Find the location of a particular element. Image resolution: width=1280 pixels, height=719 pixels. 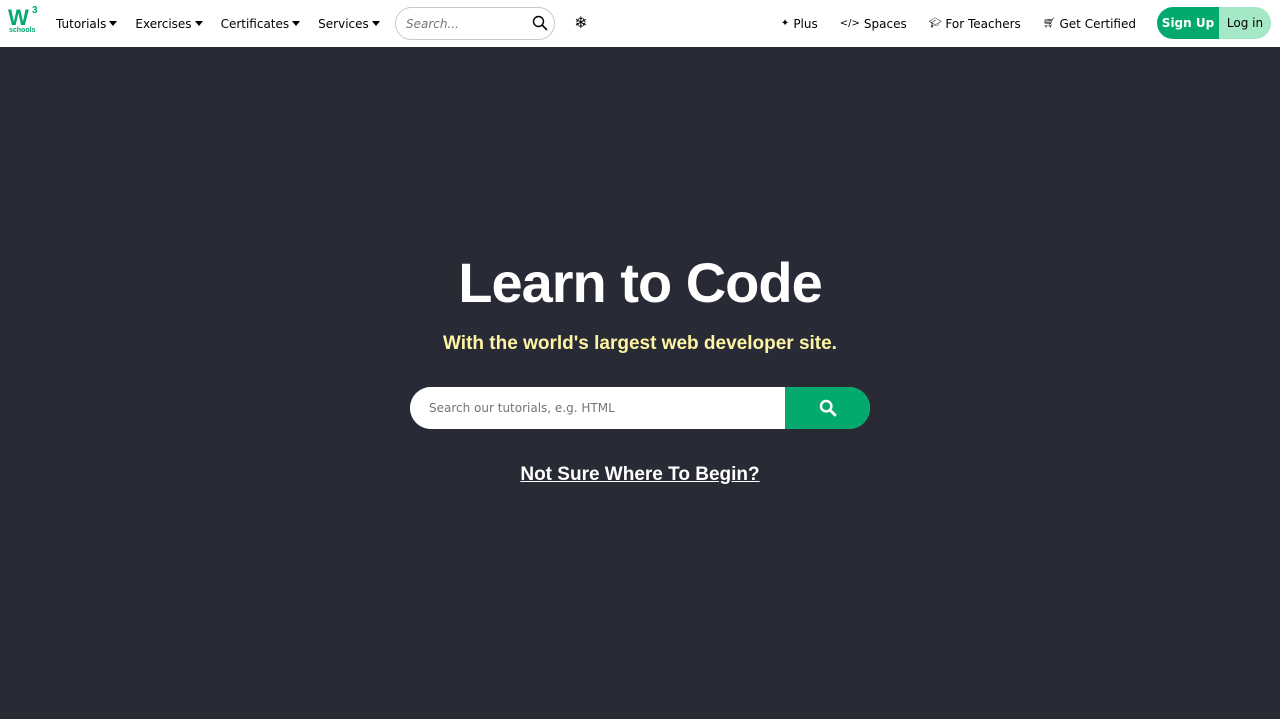

hero-search-input is located at coordinates (597, 408).